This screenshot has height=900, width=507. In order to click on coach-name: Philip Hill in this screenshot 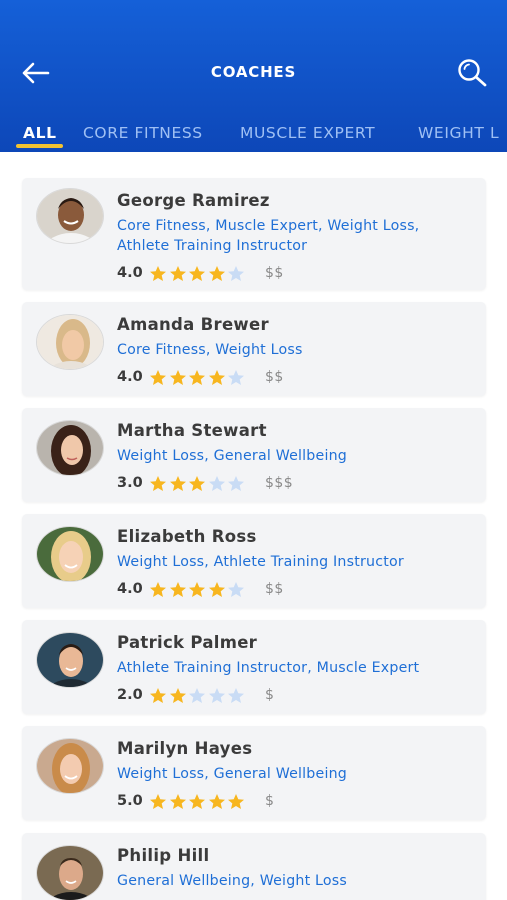, I will do `click(163, 855)`.